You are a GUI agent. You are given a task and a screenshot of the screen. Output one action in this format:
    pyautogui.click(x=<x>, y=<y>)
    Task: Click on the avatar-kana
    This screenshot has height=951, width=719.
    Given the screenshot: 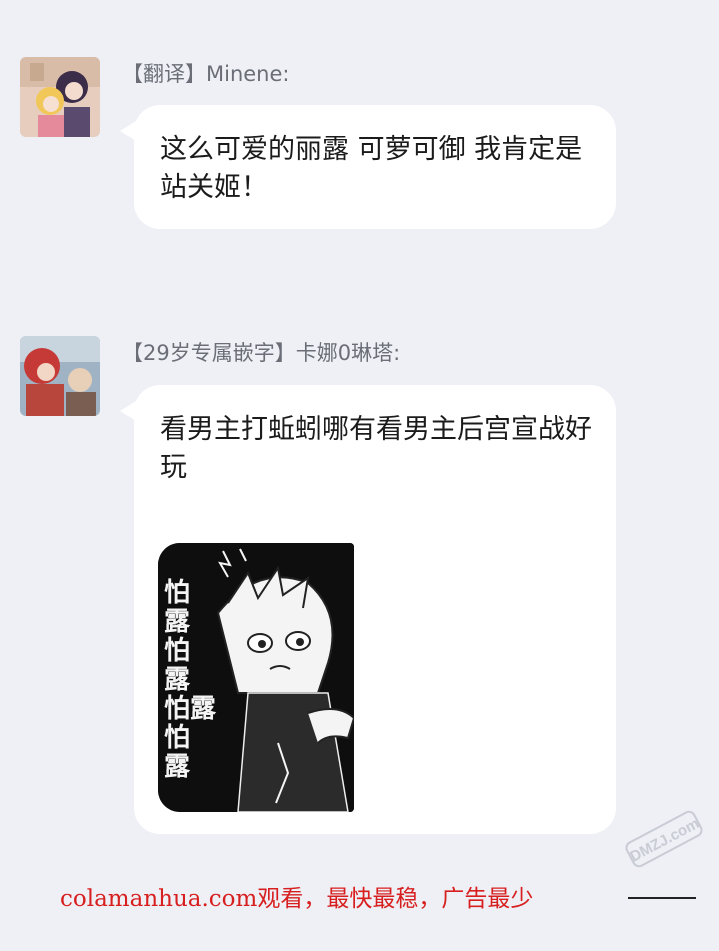 What is the action you would take?
    pyautogui.click(x=60, y=376)
    